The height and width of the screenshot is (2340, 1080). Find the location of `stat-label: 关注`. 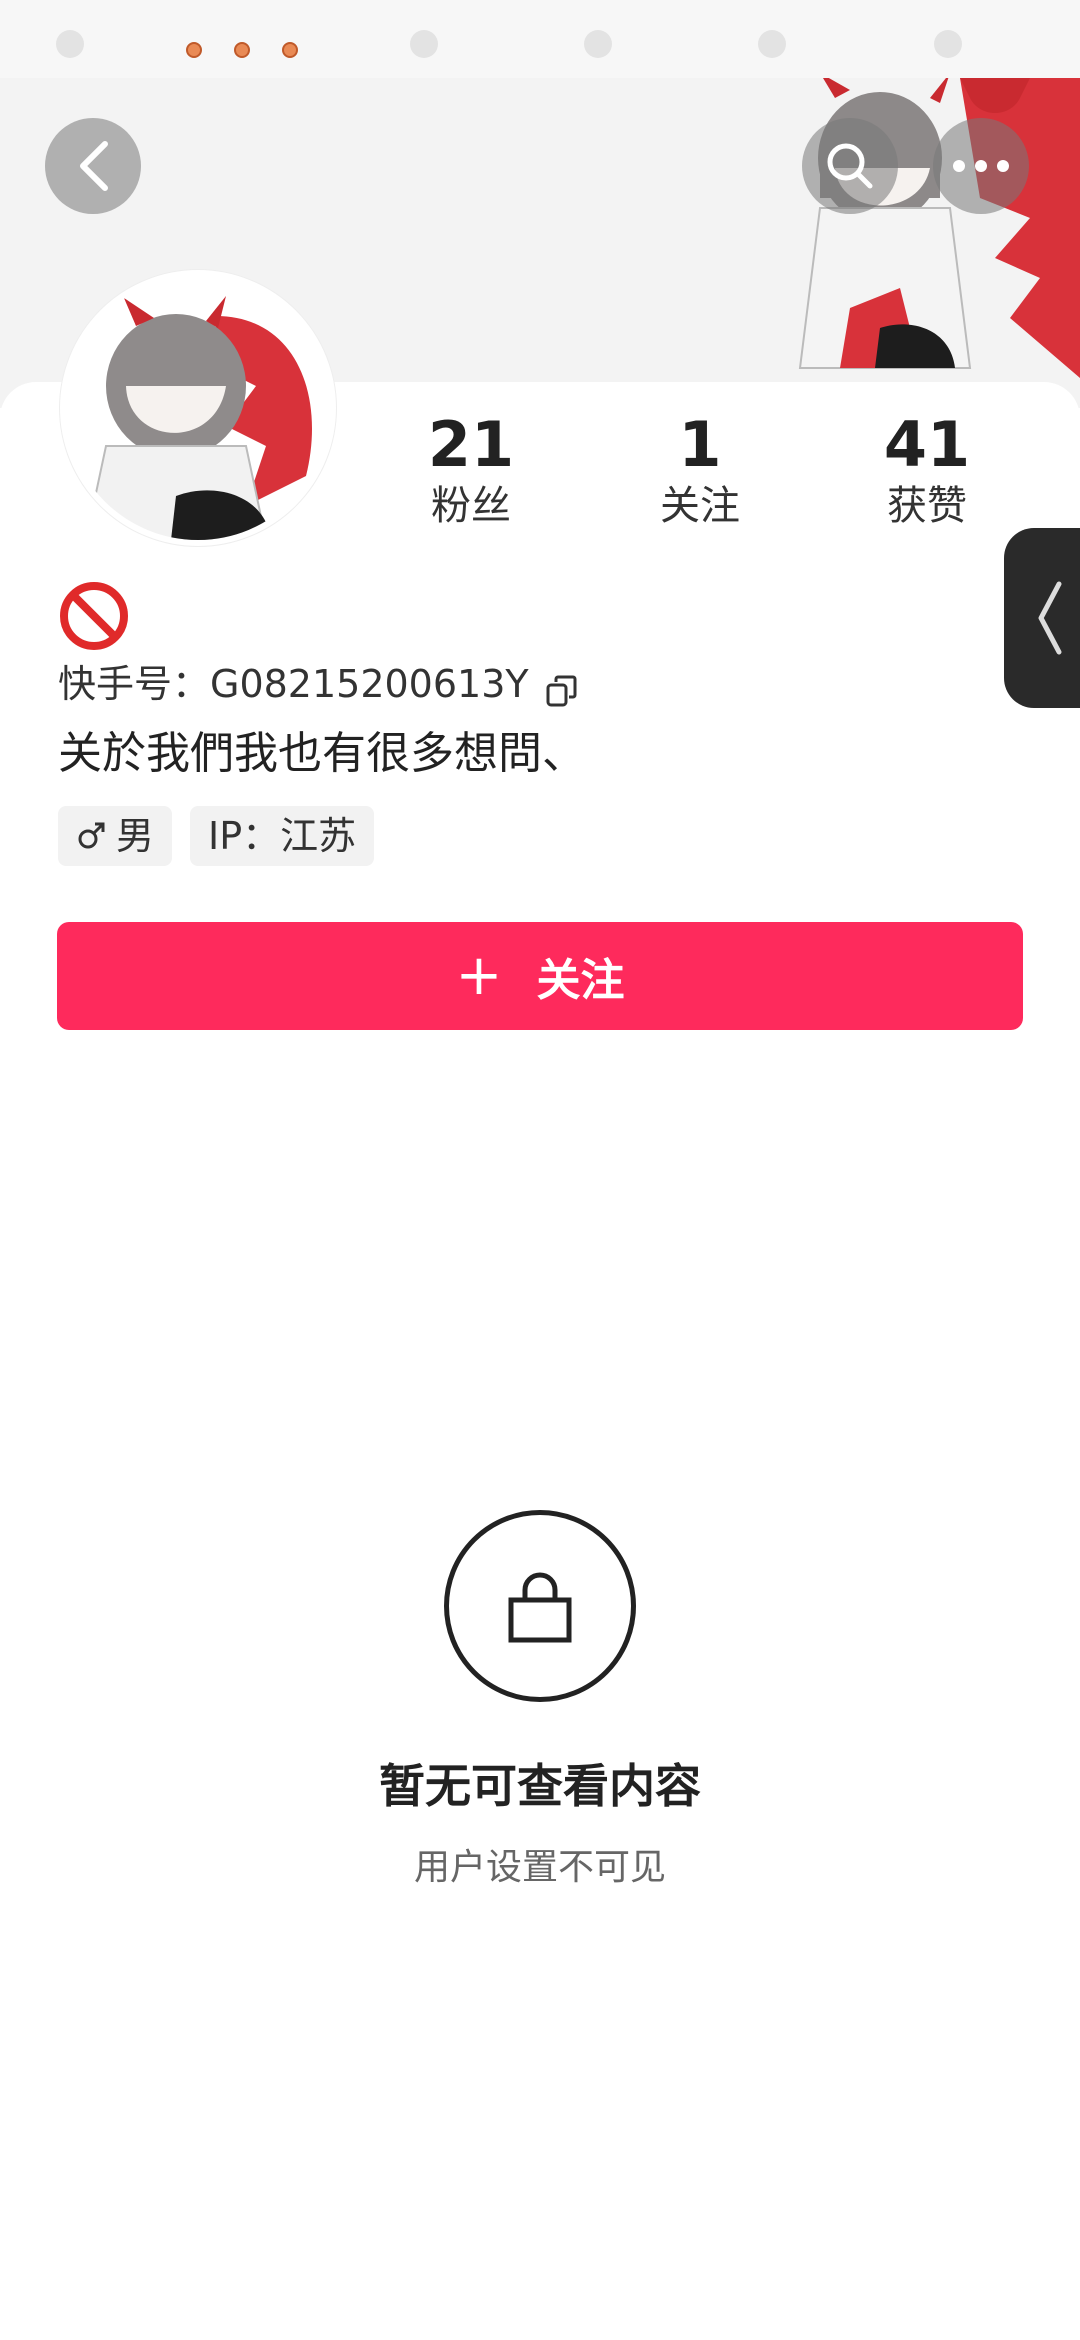

stat-label: 关注 is located at coordinates (700, 506).